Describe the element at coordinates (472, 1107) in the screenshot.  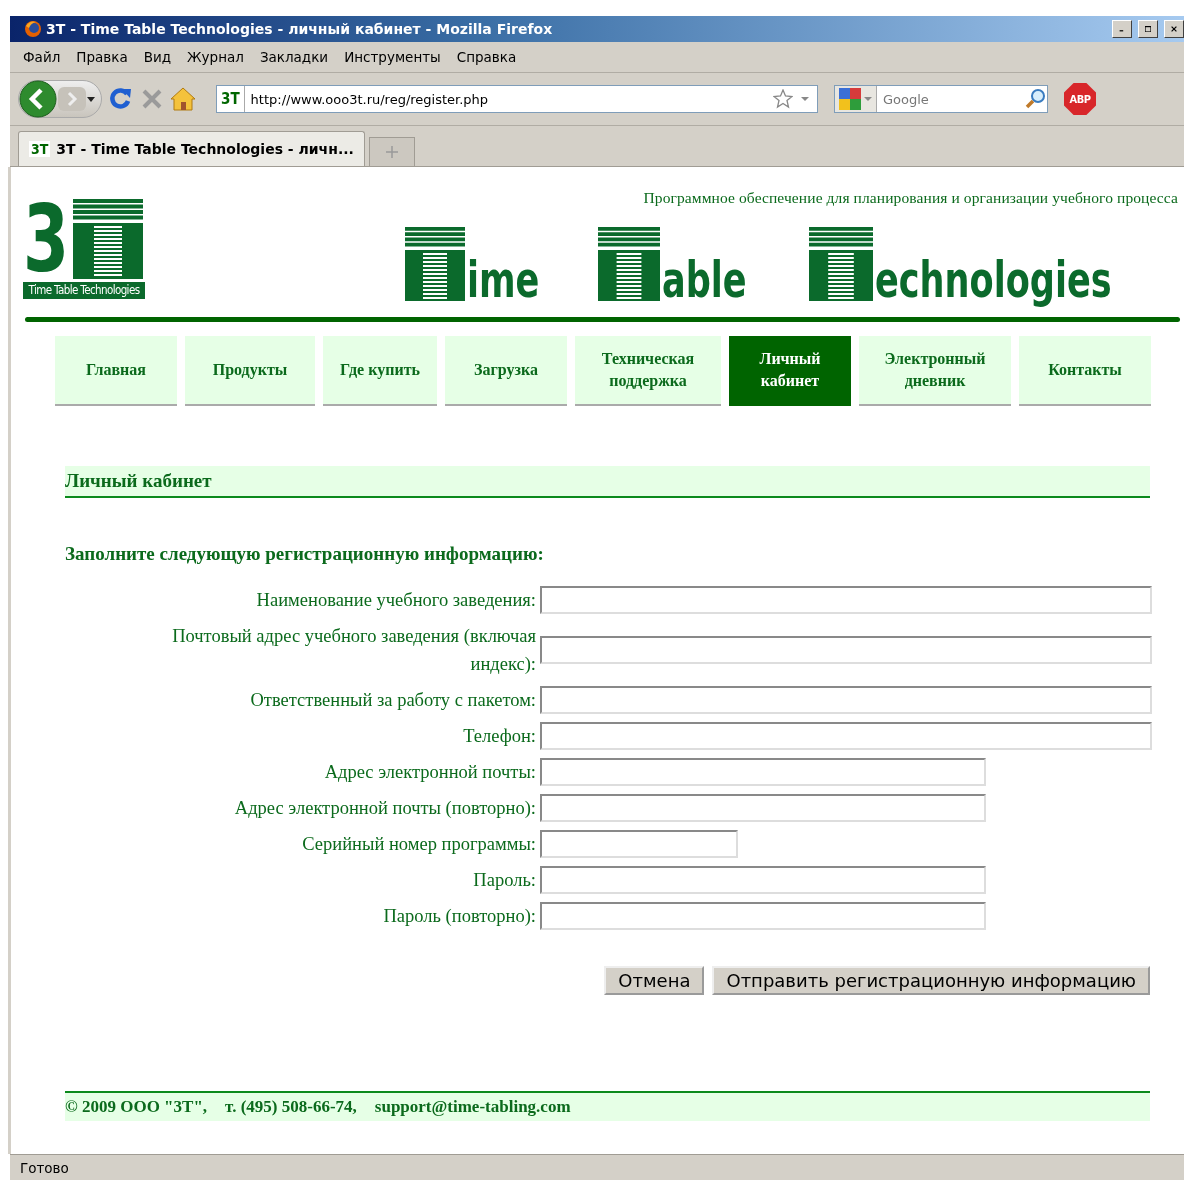
I see `email-link: support@time-tabling.com` at that location.